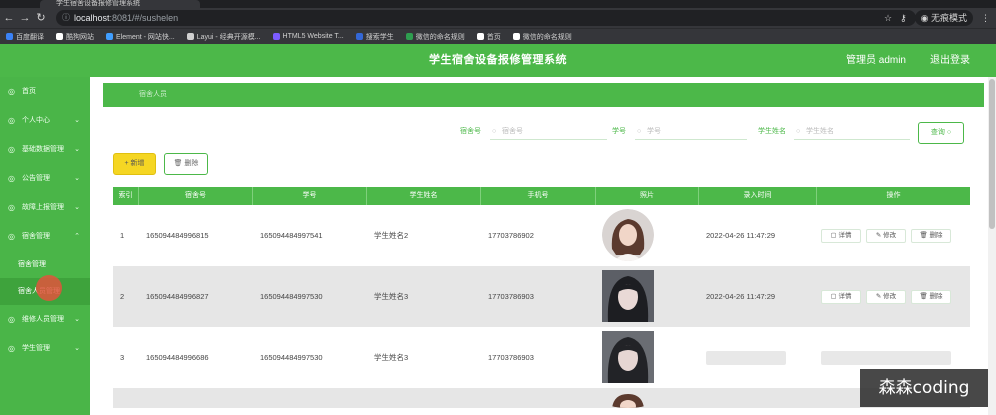 Image resolution: width=996 pixels, height=415 pixels. I want to click on back-icon: ←, so click(9, 18).